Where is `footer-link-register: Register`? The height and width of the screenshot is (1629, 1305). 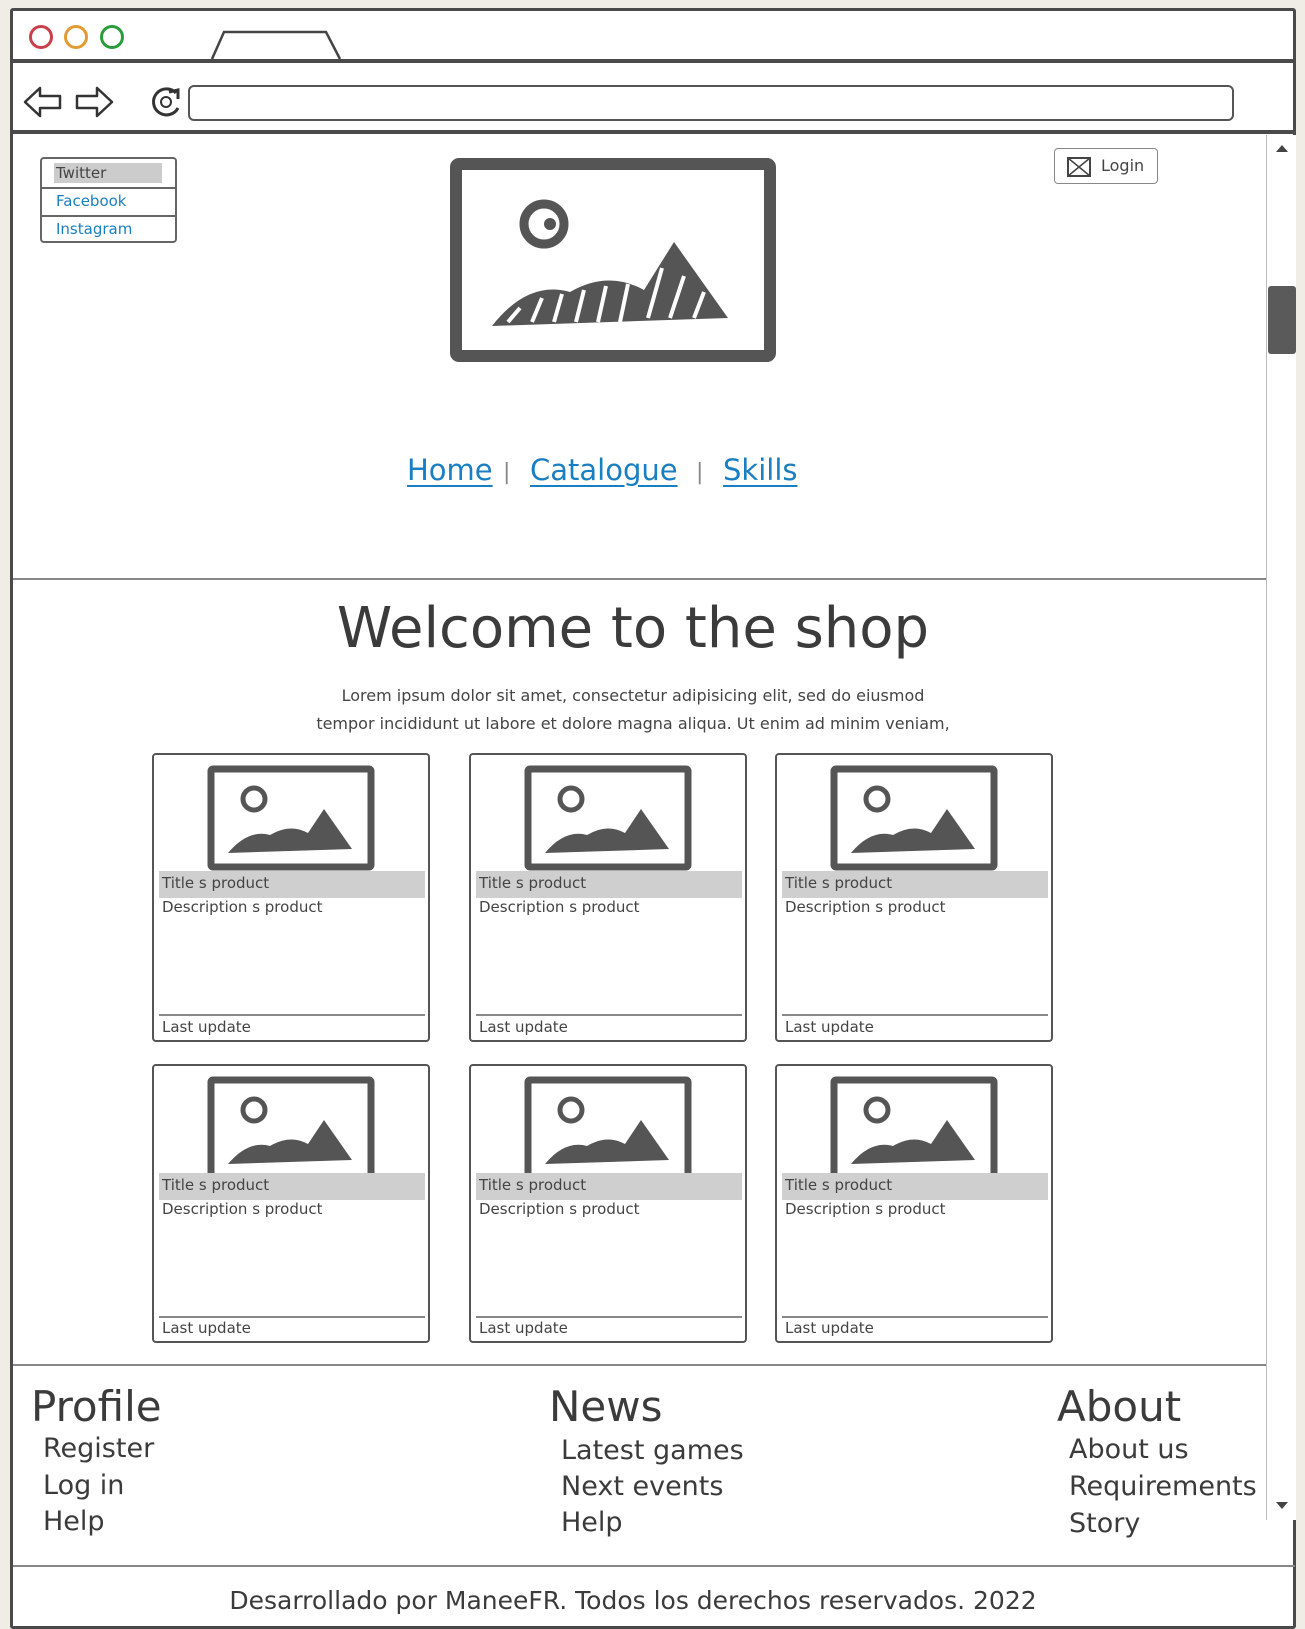
footer-link-register: Register is located at coordinates (98, 1448).